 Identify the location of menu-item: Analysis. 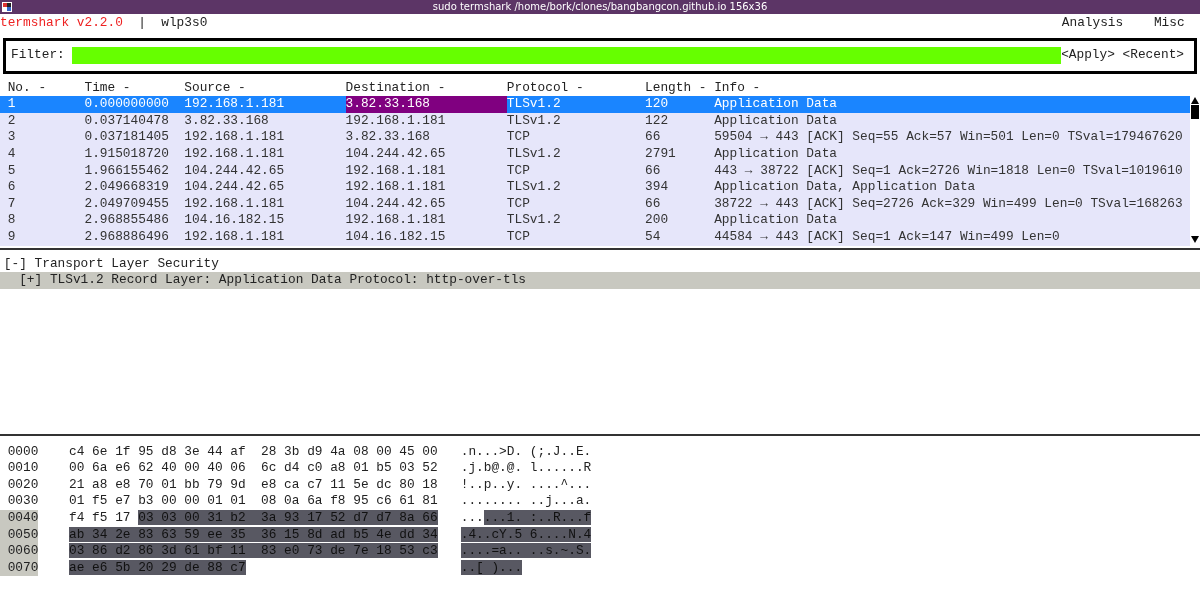
(1092, 23).